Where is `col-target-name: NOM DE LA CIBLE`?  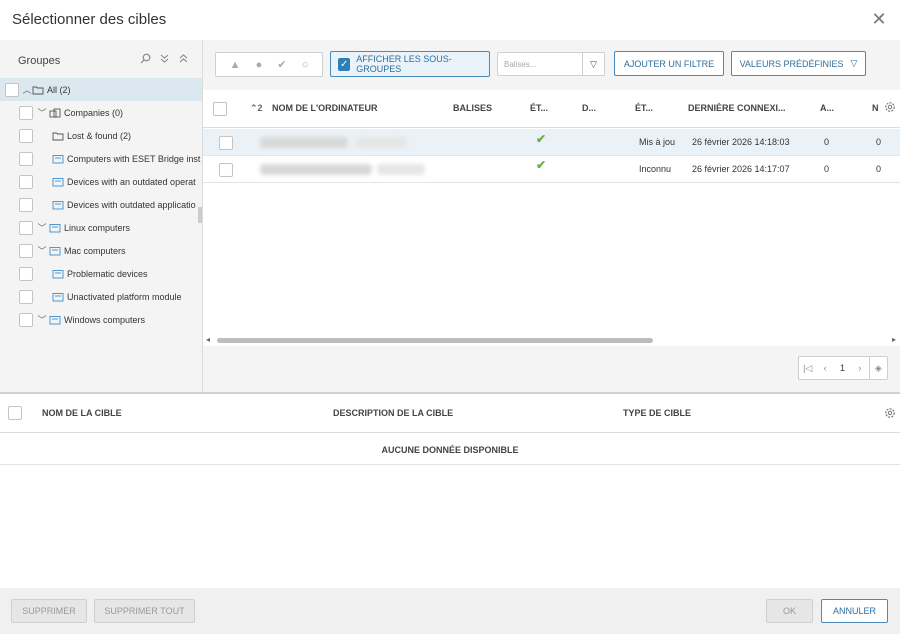 col-target-name: NOM DE LA CIBLE is located at coordinates (82, 413).